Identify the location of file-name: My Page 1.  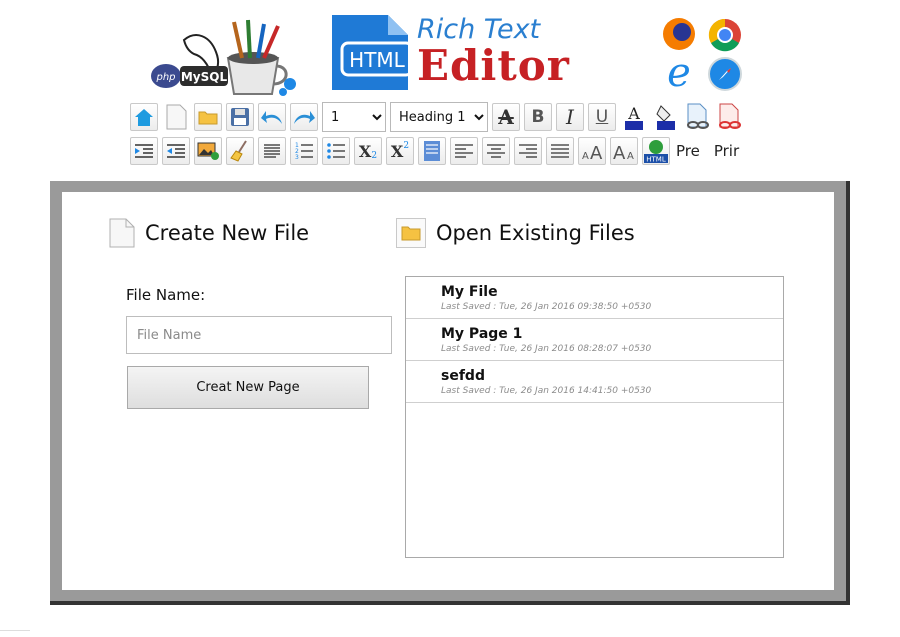
(482, 334).